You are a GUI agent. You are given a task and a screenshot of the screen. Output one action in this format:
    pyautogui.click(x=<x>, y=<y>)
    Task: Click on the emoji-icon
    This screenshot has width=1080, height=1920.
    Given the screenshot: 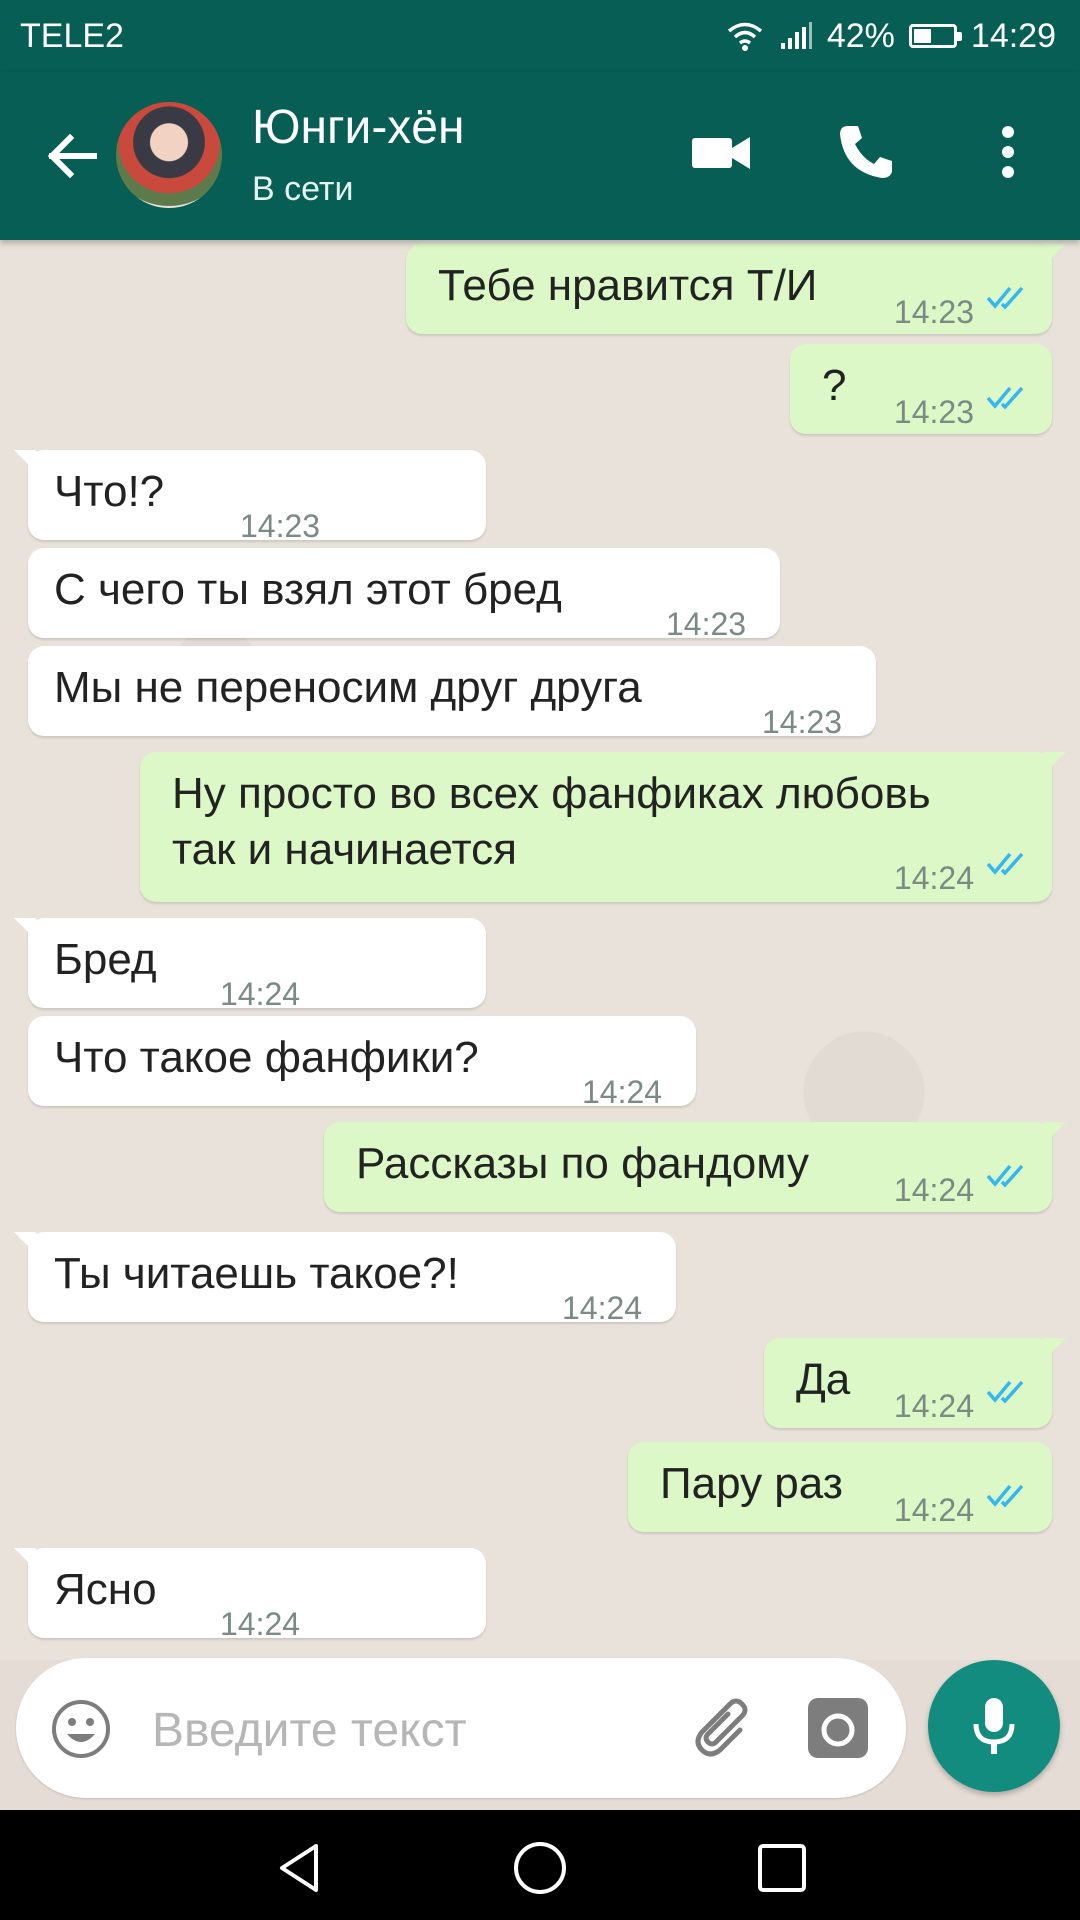 What is the action you would take?
    pyautogui.click(x=81, y=1729)
    